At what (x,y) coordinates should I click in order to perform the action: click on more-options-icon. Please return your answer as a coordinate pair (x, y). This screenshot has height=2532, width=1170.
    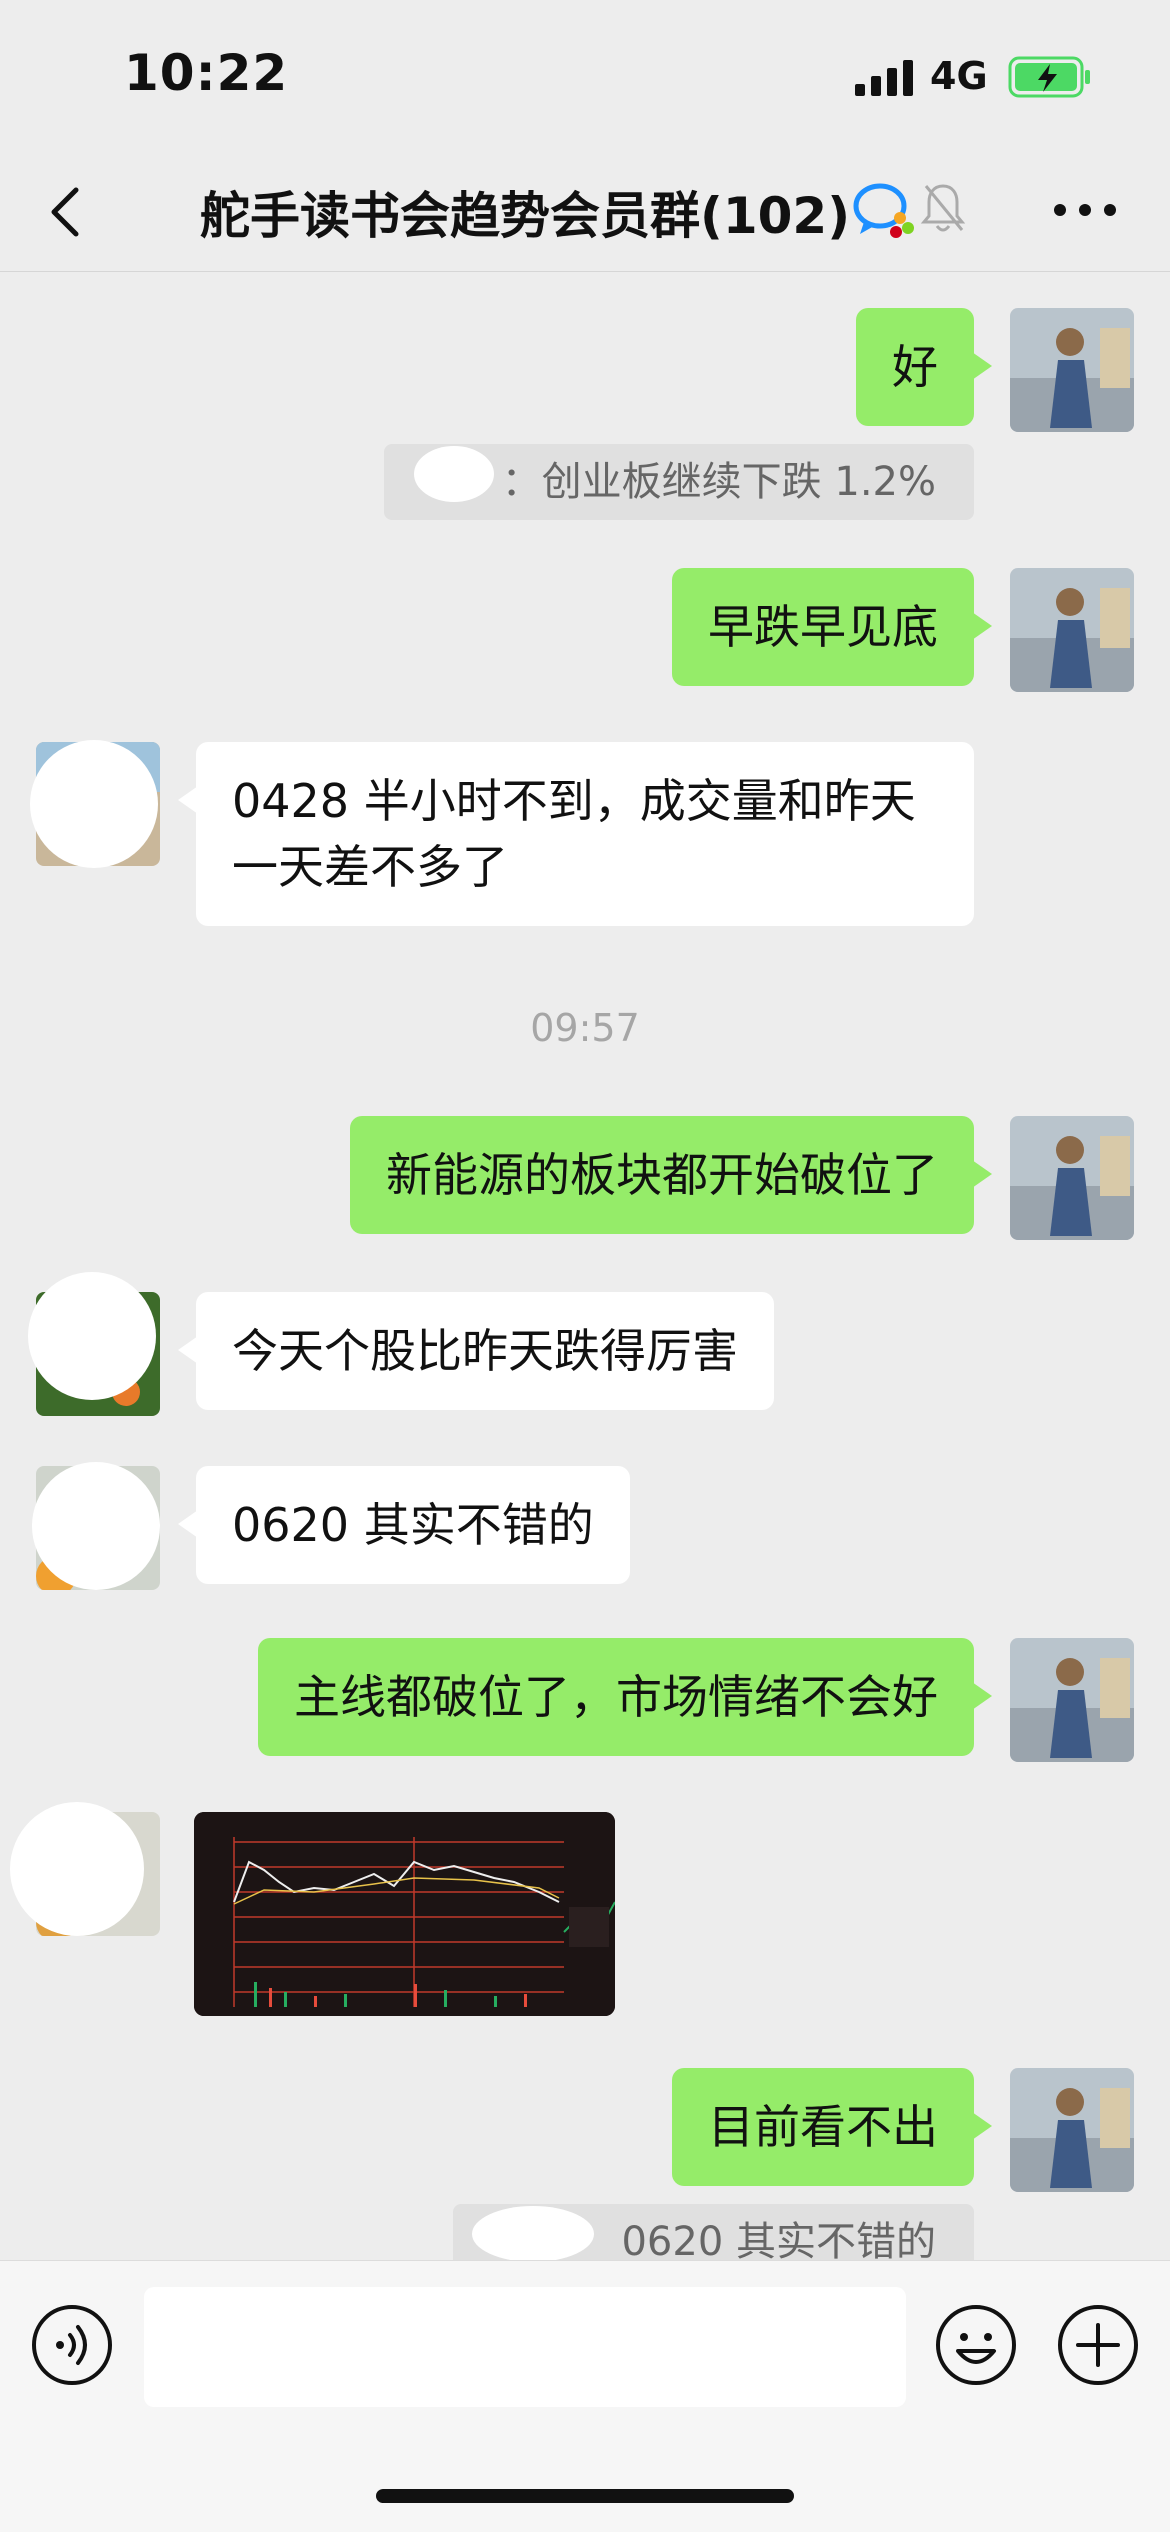
    Looking at the image, I should click on (1085, 210).